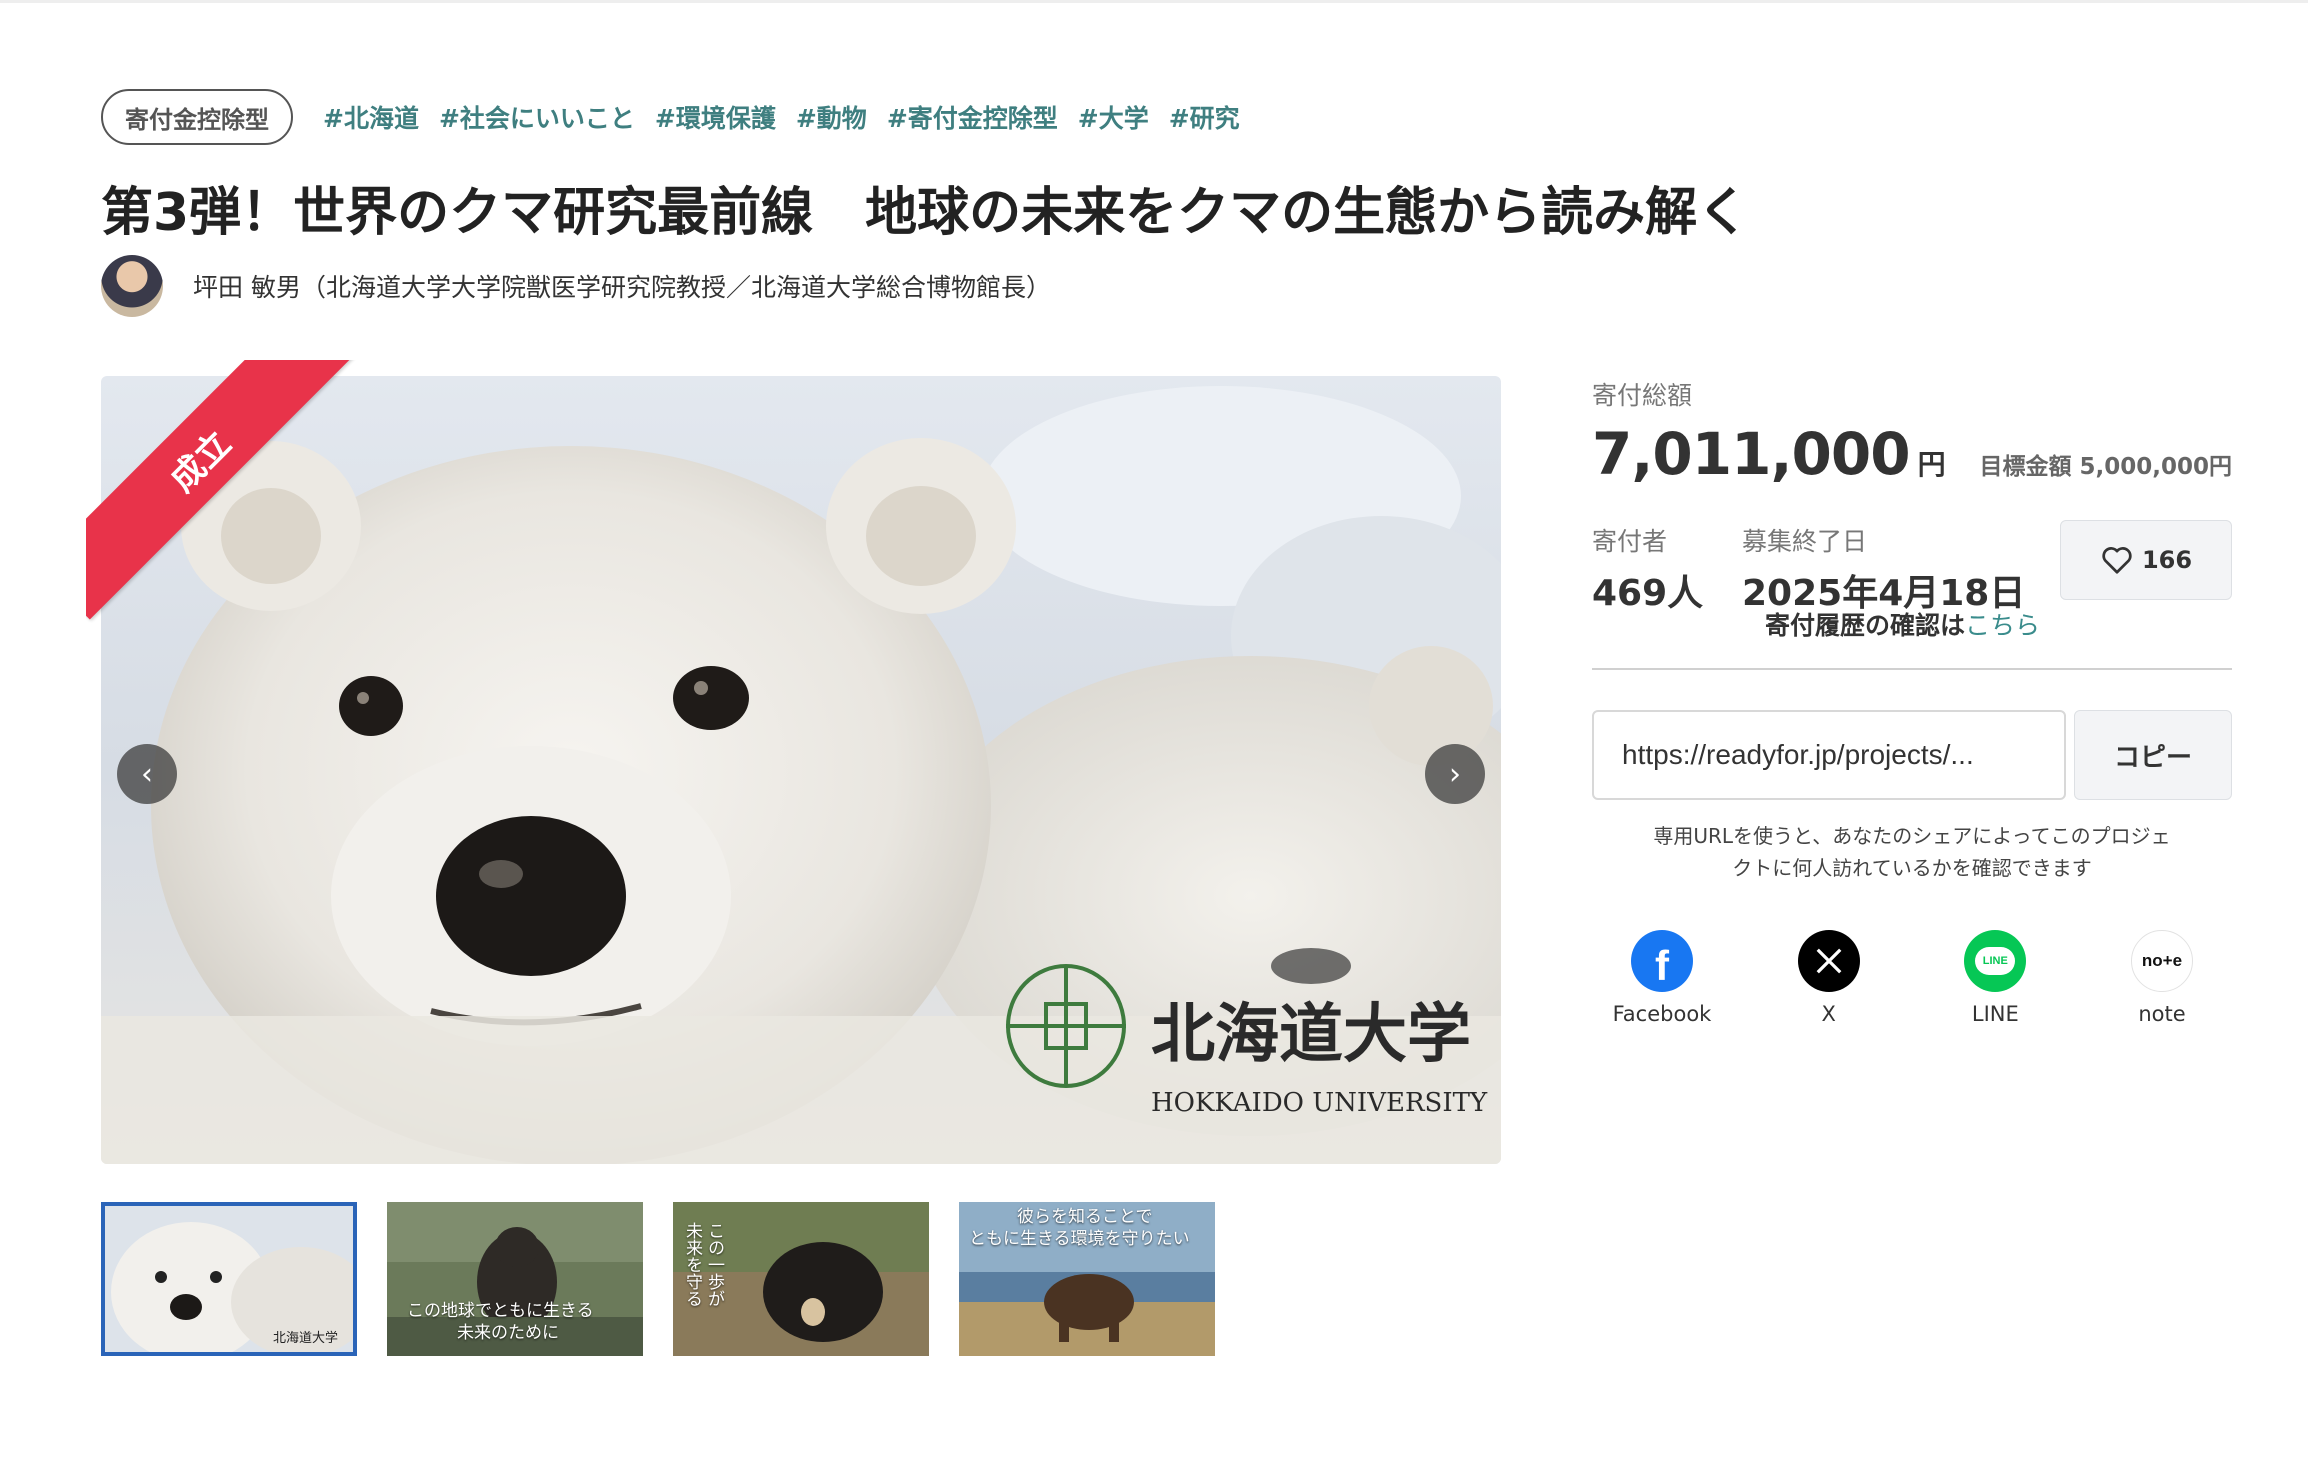 This screenshot has width=2308, height=1461. Describe the element at coordinates (1079, 1239) in the screenshot. I see `thumbnail-4-caption-2: ともに生きる環境を守りたい` at that location.